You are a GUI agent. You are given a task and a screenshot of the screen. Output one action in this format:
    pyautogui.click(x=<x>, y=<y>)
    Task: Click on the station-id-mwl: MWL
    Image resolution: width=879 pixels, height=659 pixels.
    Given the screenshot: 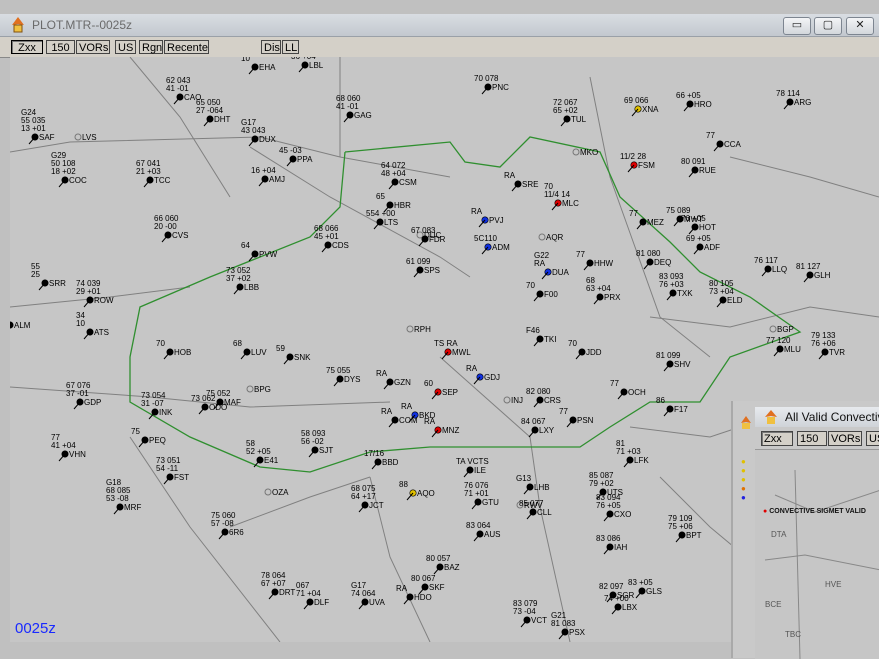 What is the action you would take?
    pyautogui.click(x=461, y=352)
    